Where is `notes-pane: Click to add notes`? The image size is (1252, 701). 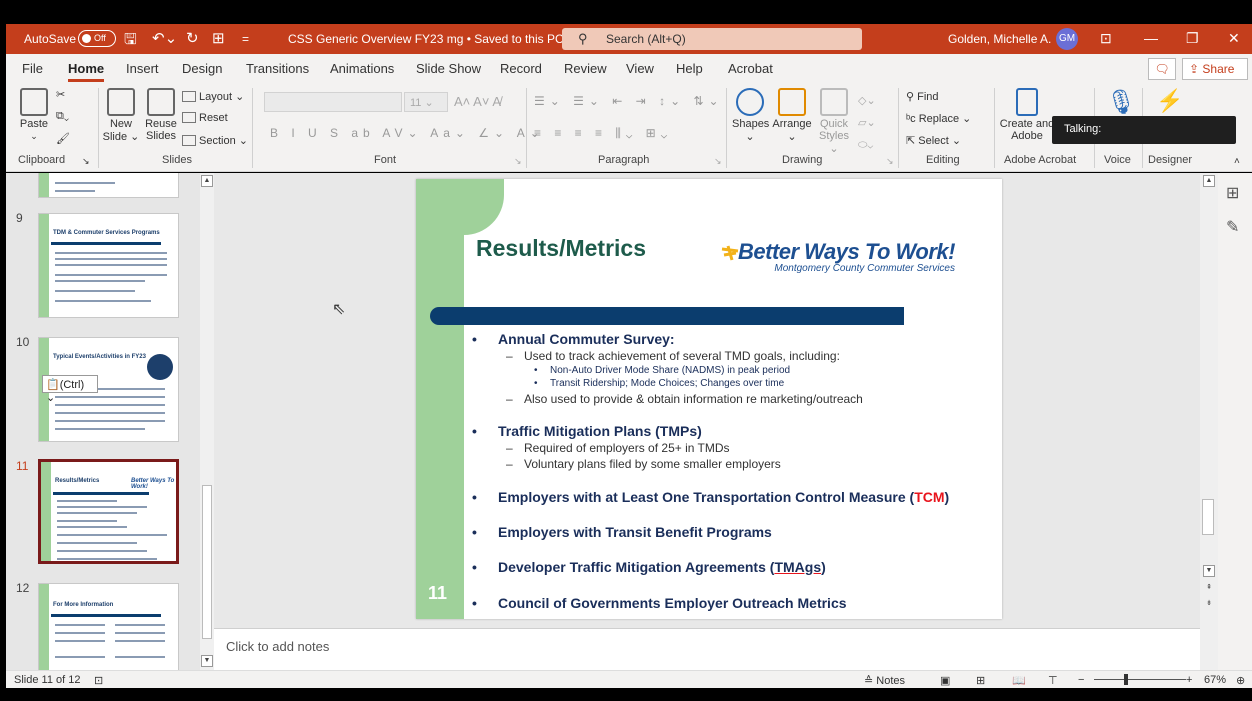
notes-pane: Click to add notes is located at coordinates (707, 649).